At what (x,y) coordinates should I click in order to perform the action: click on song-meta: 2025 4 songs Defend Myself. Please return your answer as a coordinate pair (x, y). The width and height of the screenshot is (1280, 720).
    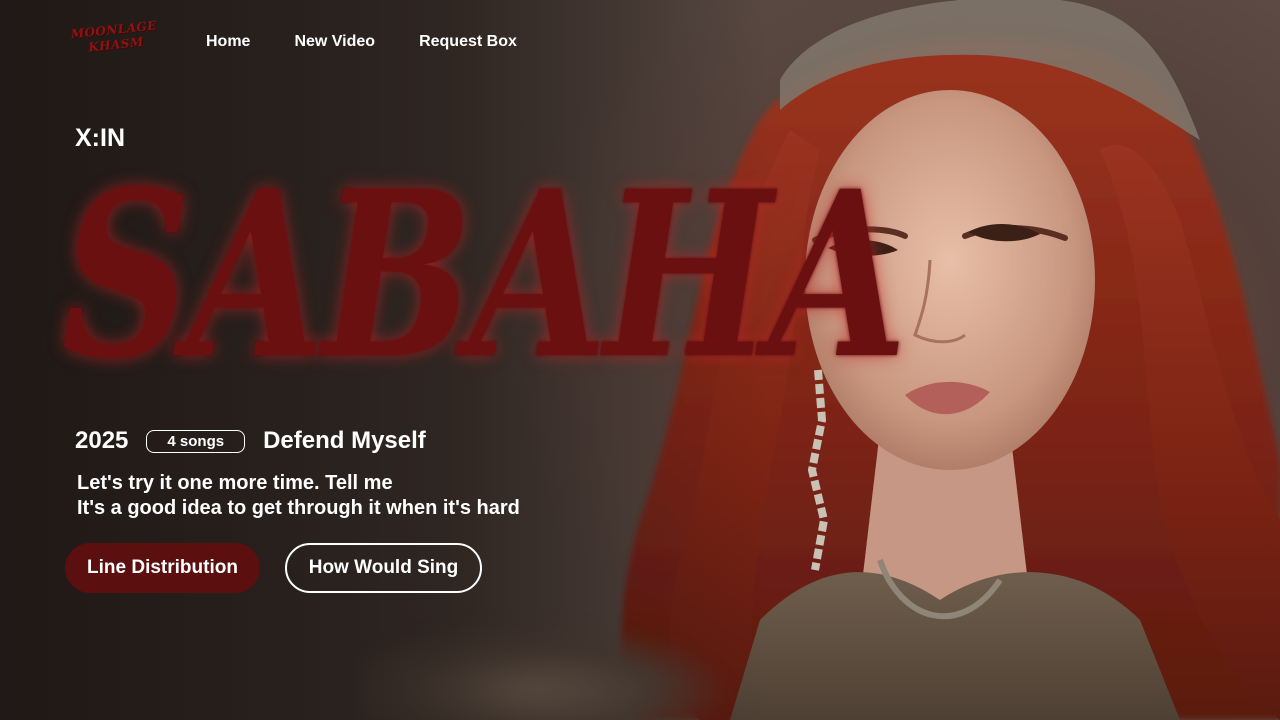
    Looking at the image, I should click on (250, 441).